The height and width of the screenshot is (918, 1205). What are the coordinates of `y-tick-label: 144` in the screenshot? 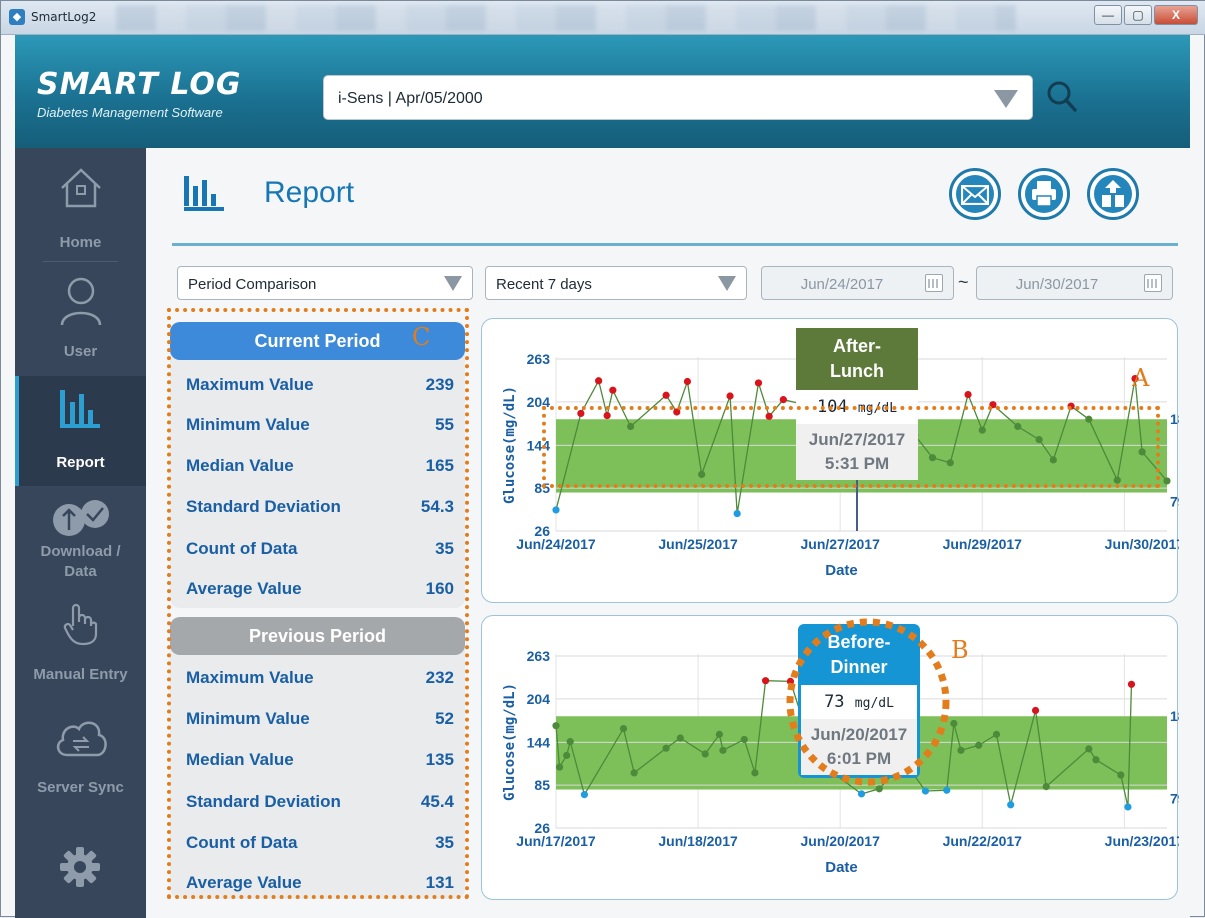 It's located at (539, 742).